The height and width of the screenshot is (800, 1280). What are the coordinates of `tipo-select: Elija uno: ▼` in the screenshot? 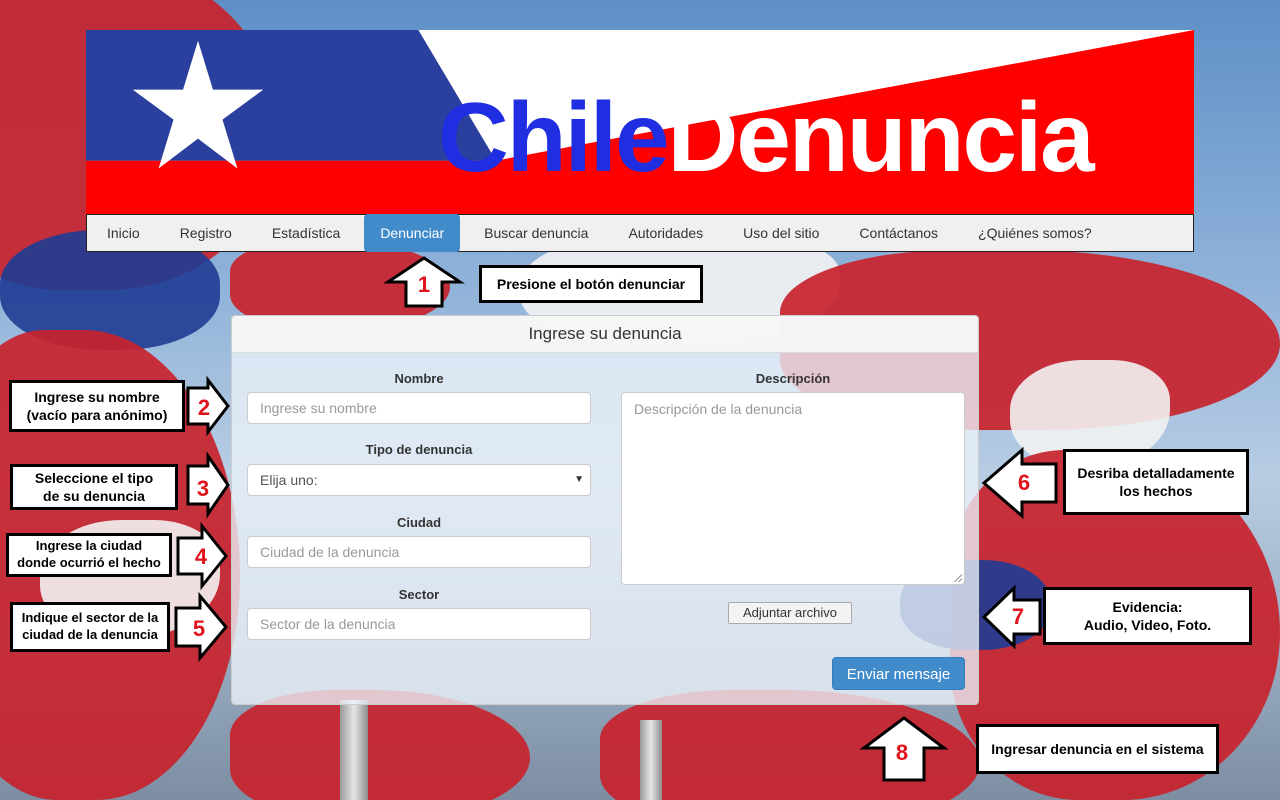 It's located at (419, 480).